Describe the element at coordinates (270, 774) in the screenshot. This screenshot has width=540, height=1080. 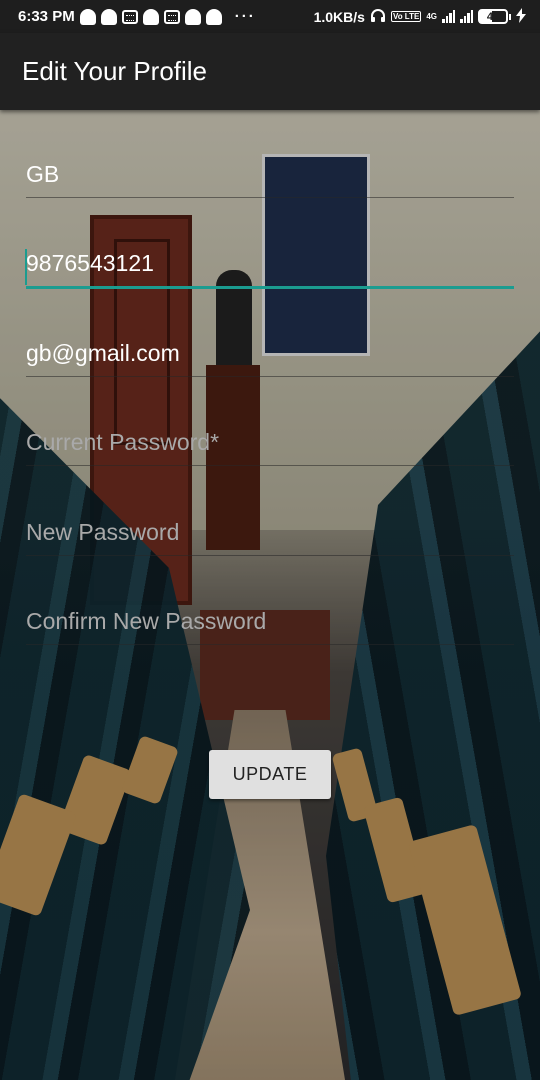
I see `update-button: UPDATE` at that location.